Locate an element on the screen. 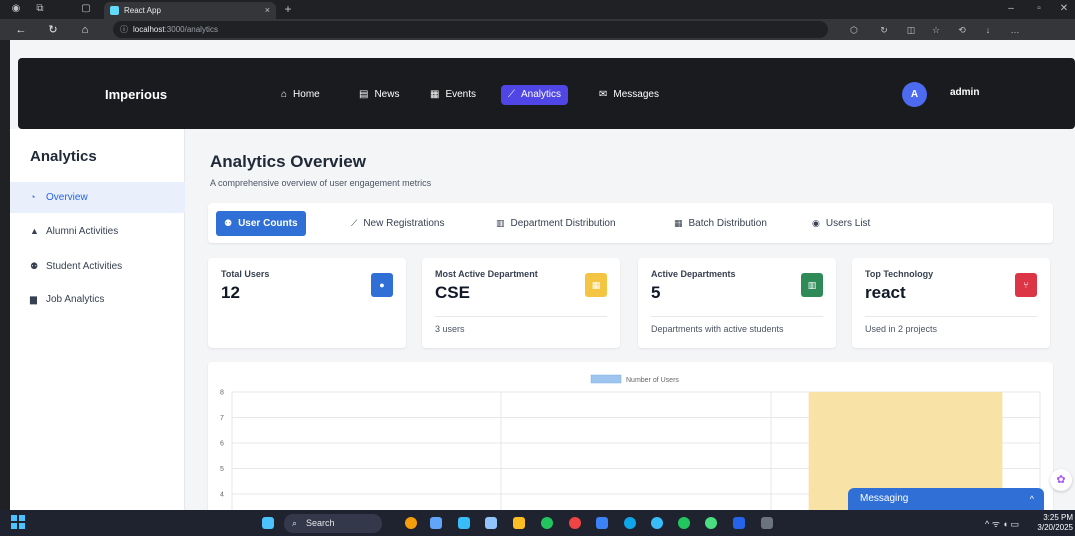 This screenshot has width=1075, height=536. nav-analytics-label: Analytics is located at coordinates (541, 94).